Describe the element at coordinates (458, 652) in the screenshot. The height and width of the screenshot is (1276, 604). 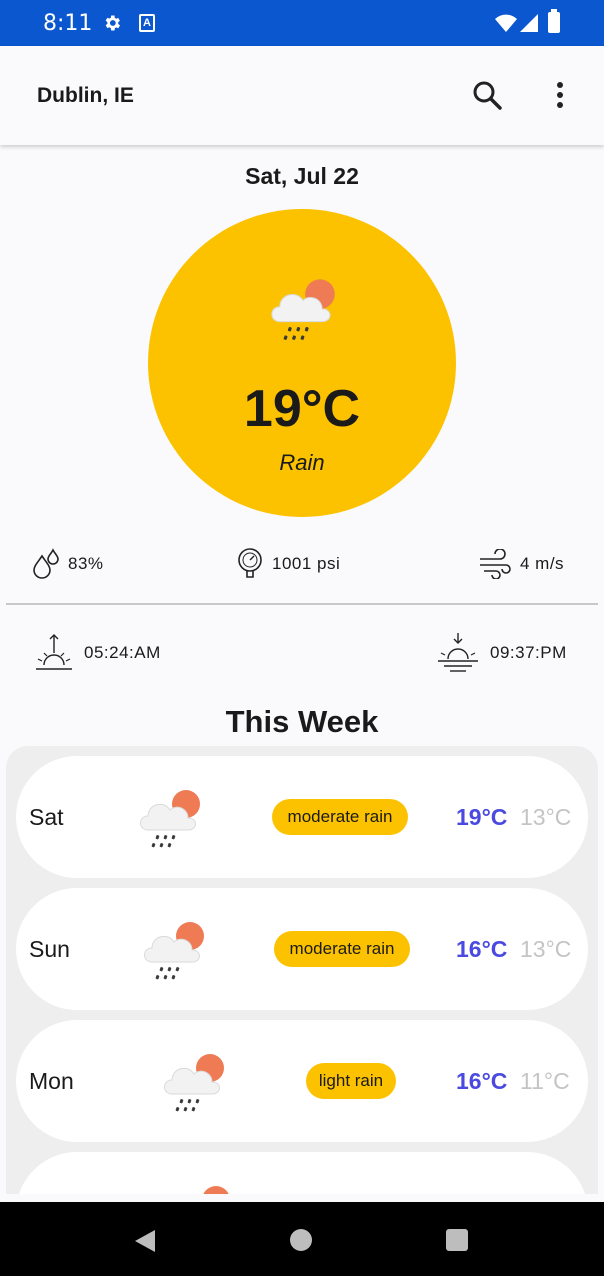
I see `sunset-icon` at that location.